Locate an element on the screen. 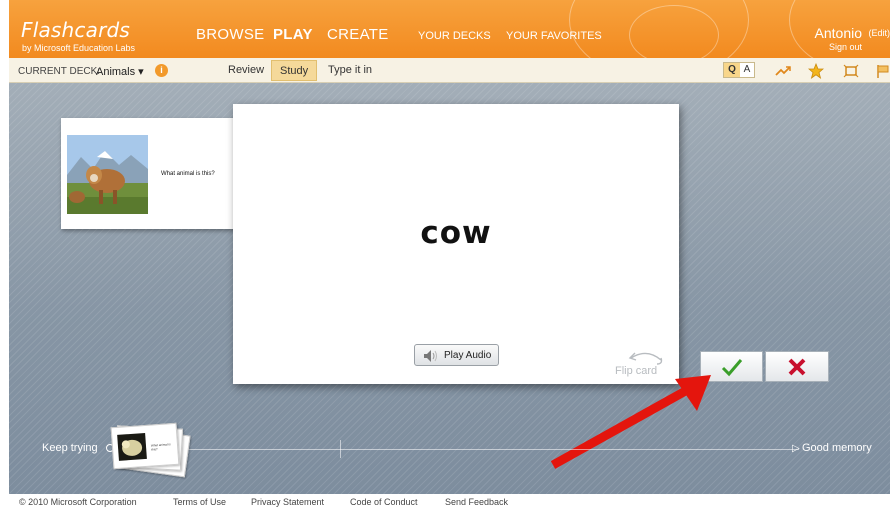  memory-progress-tick is located at coordinates (340, 449).